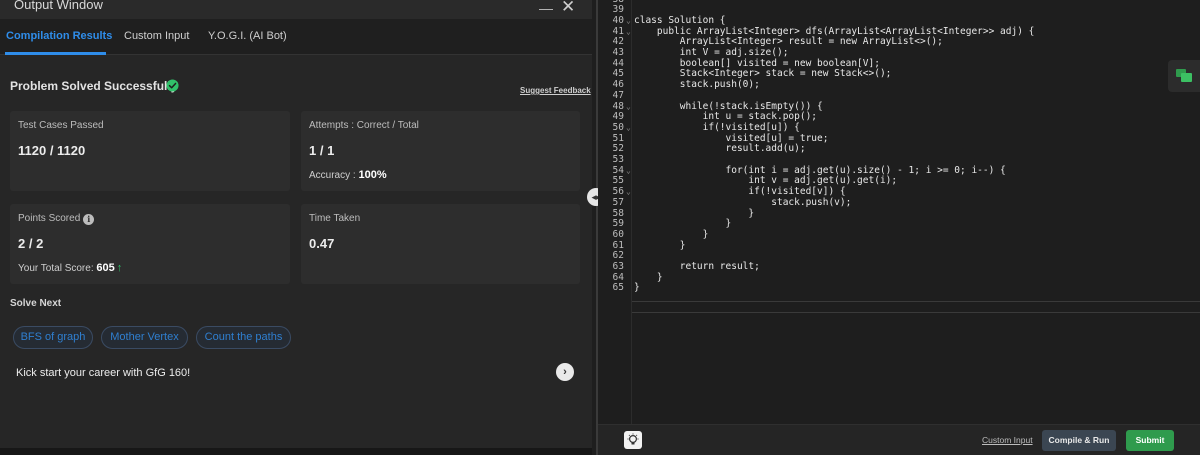 This screenshot has height=455, width=1200. What do you see at coordinates (59, 36) in the screenshot?
I see `tab-compilation-results: Compilation Results` at bounding box center [59, 36].